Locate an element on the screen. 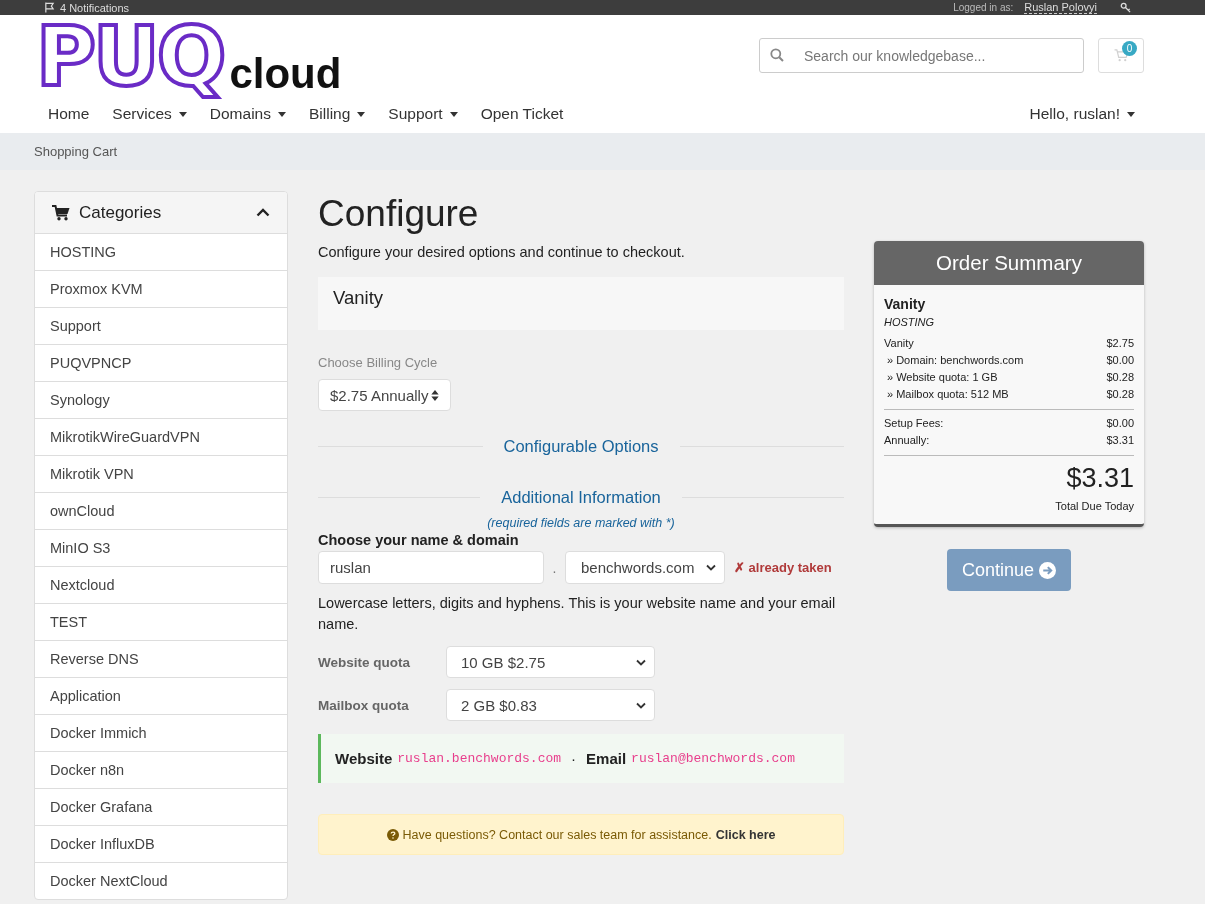 This screenshot has width=1205, height=904. billing-cycle-select: $2.75 Annually is located at coordinates (384, 395).